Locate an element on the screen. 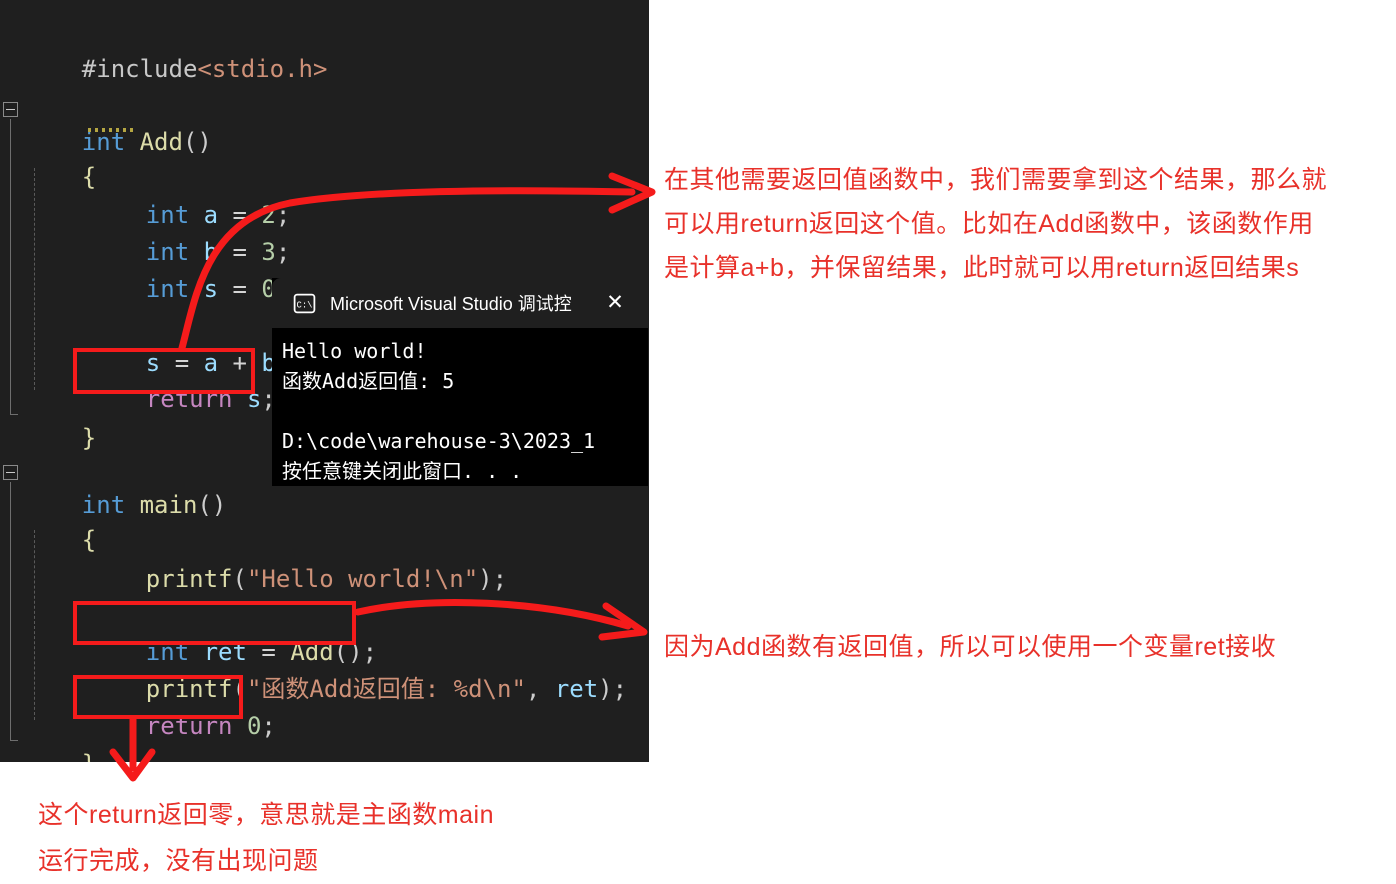 The height and width of the screenshot is (884, 1396). token-keyword-int-s: int is located at coordinates (167, 289).